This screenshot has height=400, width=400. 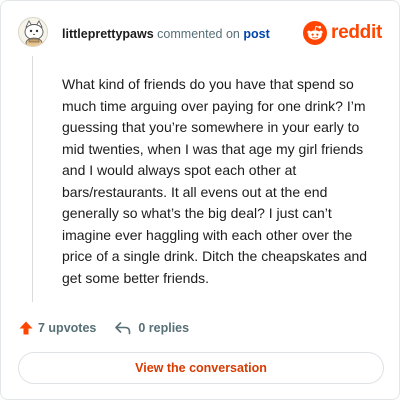 I want to click on reddit-alien-icon, so click(x=315, y=33).